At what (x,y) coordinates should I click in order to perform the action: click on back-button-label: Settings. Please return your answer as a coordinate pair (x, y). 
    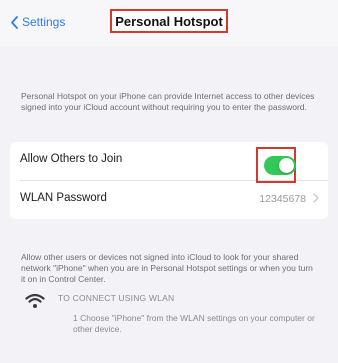
    Looking at the image, I should click on (44, 22).